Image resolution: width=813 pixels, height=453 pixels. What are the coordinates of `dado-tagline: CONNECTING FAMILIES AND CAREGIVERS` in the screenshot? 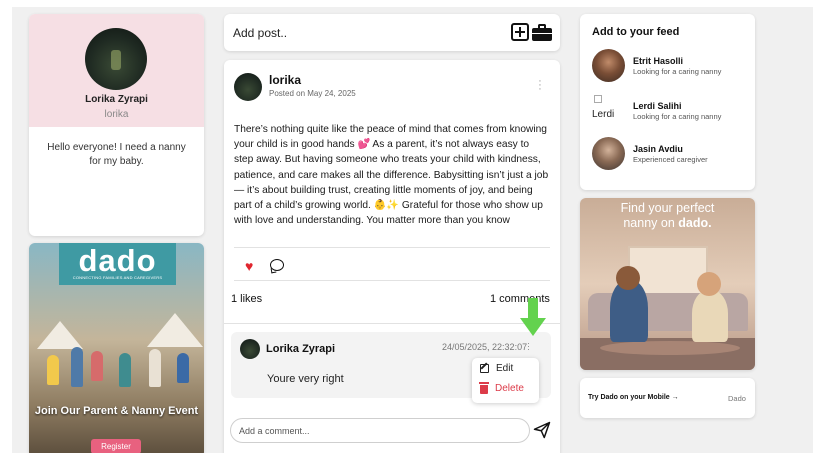 It's located at (117, 277).